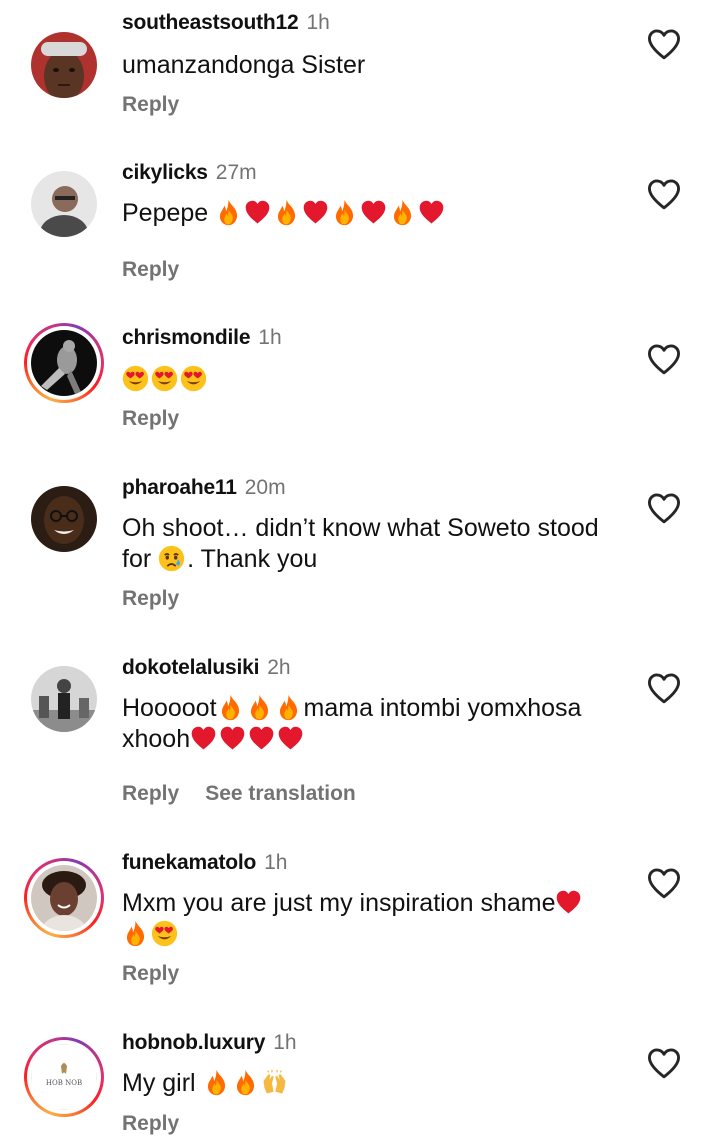  What do you see at coordinates (279, 667) in the screenshot?
I see `timestamp: 2h` at bounding box center [279, 667].